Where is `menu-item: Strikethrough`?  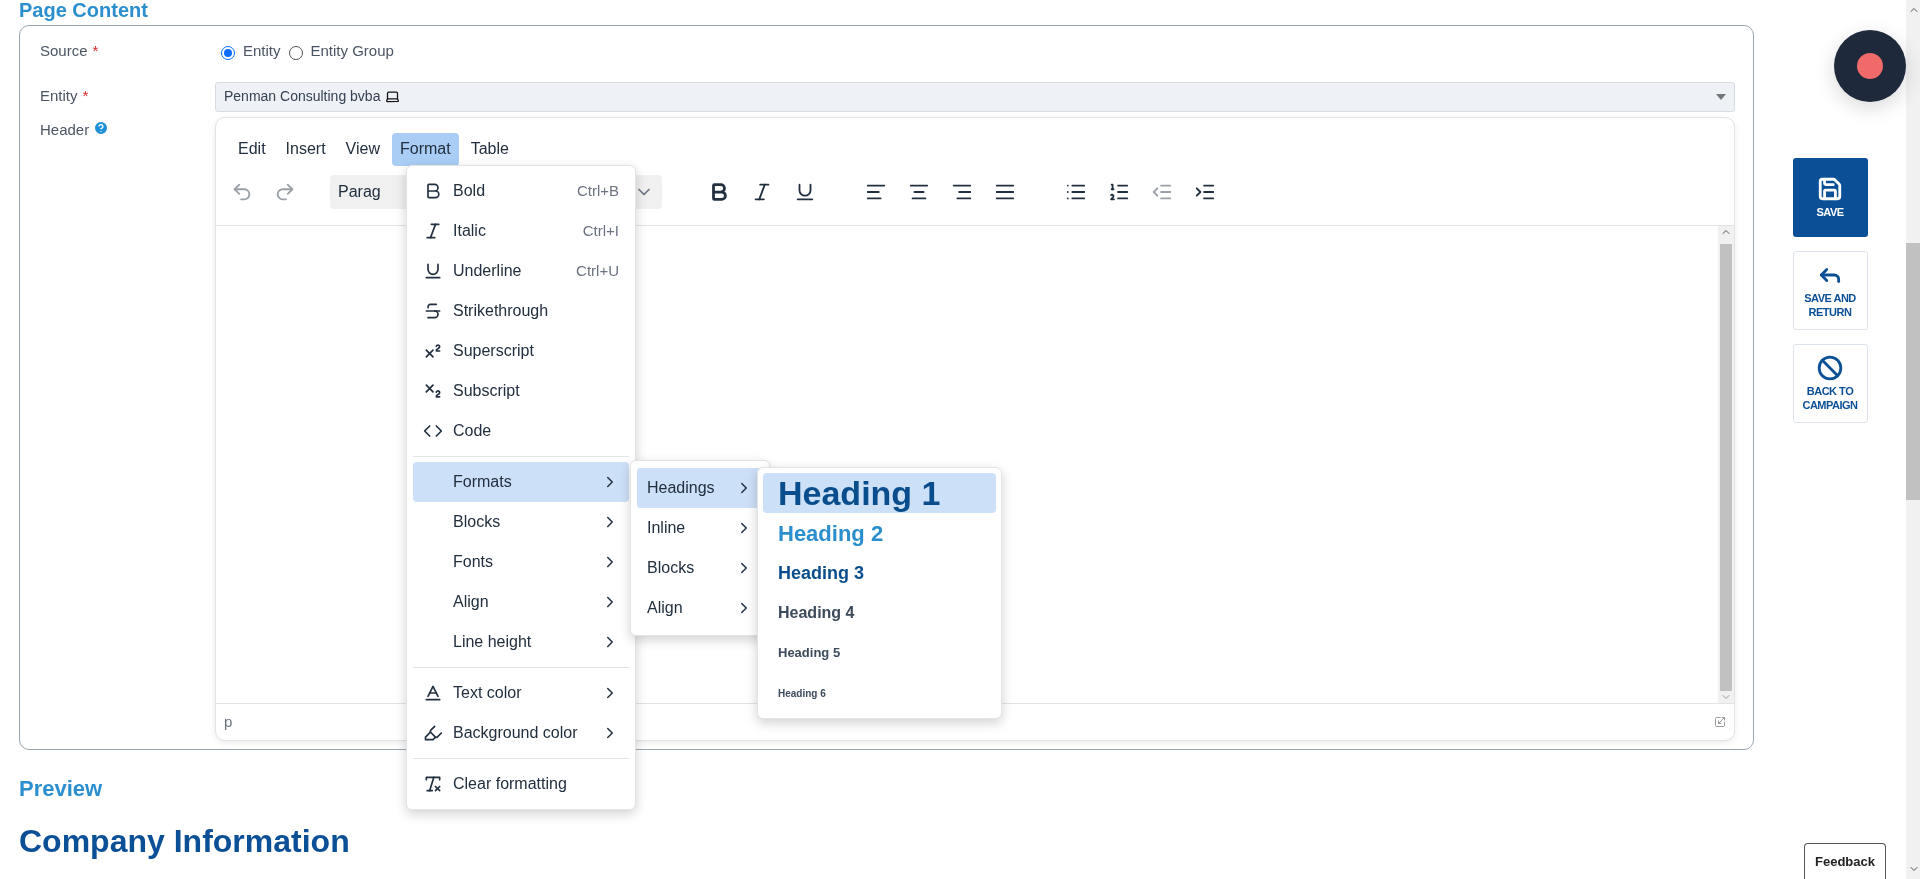 menu-item: Strikethrough is located at coordinates (521, 311).